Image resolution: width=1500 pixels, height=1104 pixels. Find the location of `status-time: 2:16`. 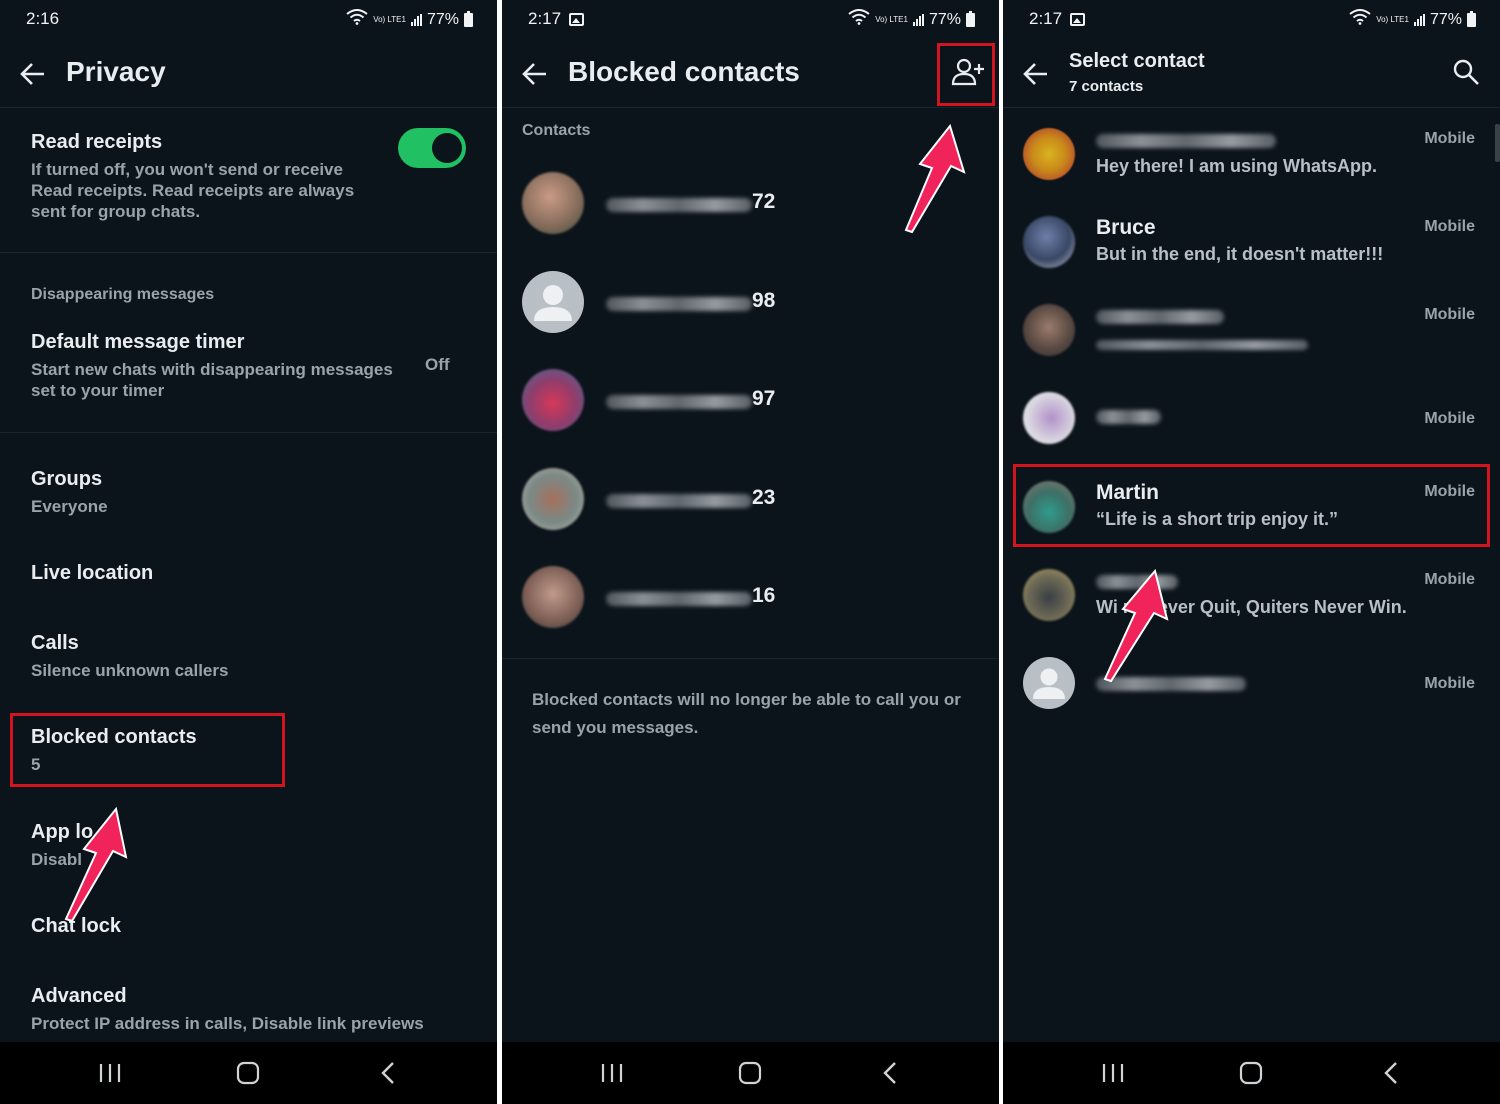

status-time: 2:16 is located at coordinates (43, 18).